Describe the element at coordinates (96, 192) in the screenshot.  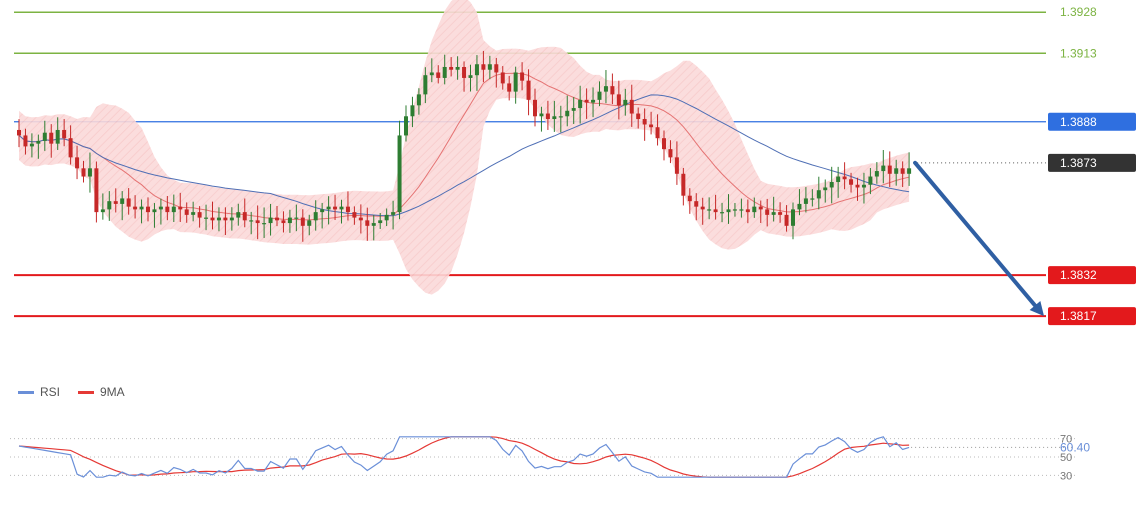
I see `candle` at that location.